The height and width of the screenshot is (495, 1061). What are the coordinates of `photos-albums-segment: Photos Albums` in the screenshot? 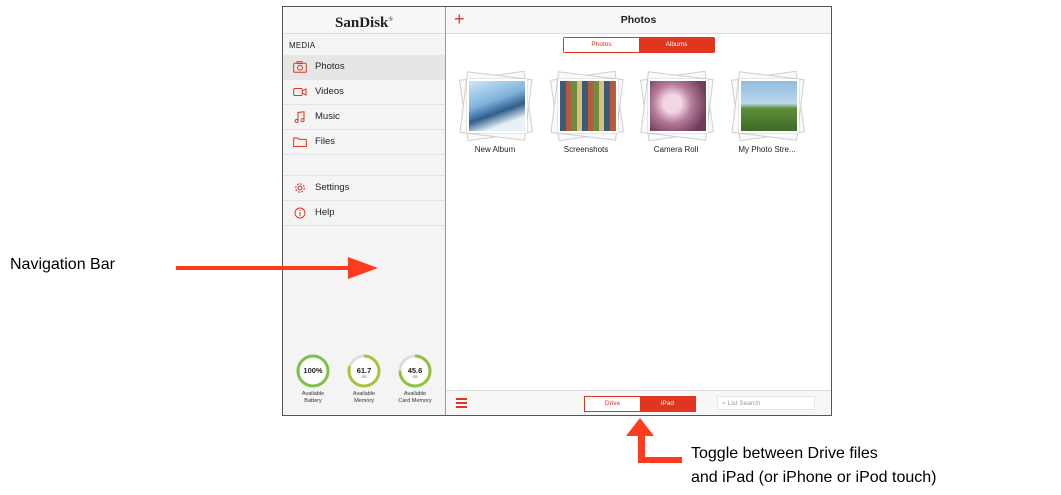 It's located at (639, 45).